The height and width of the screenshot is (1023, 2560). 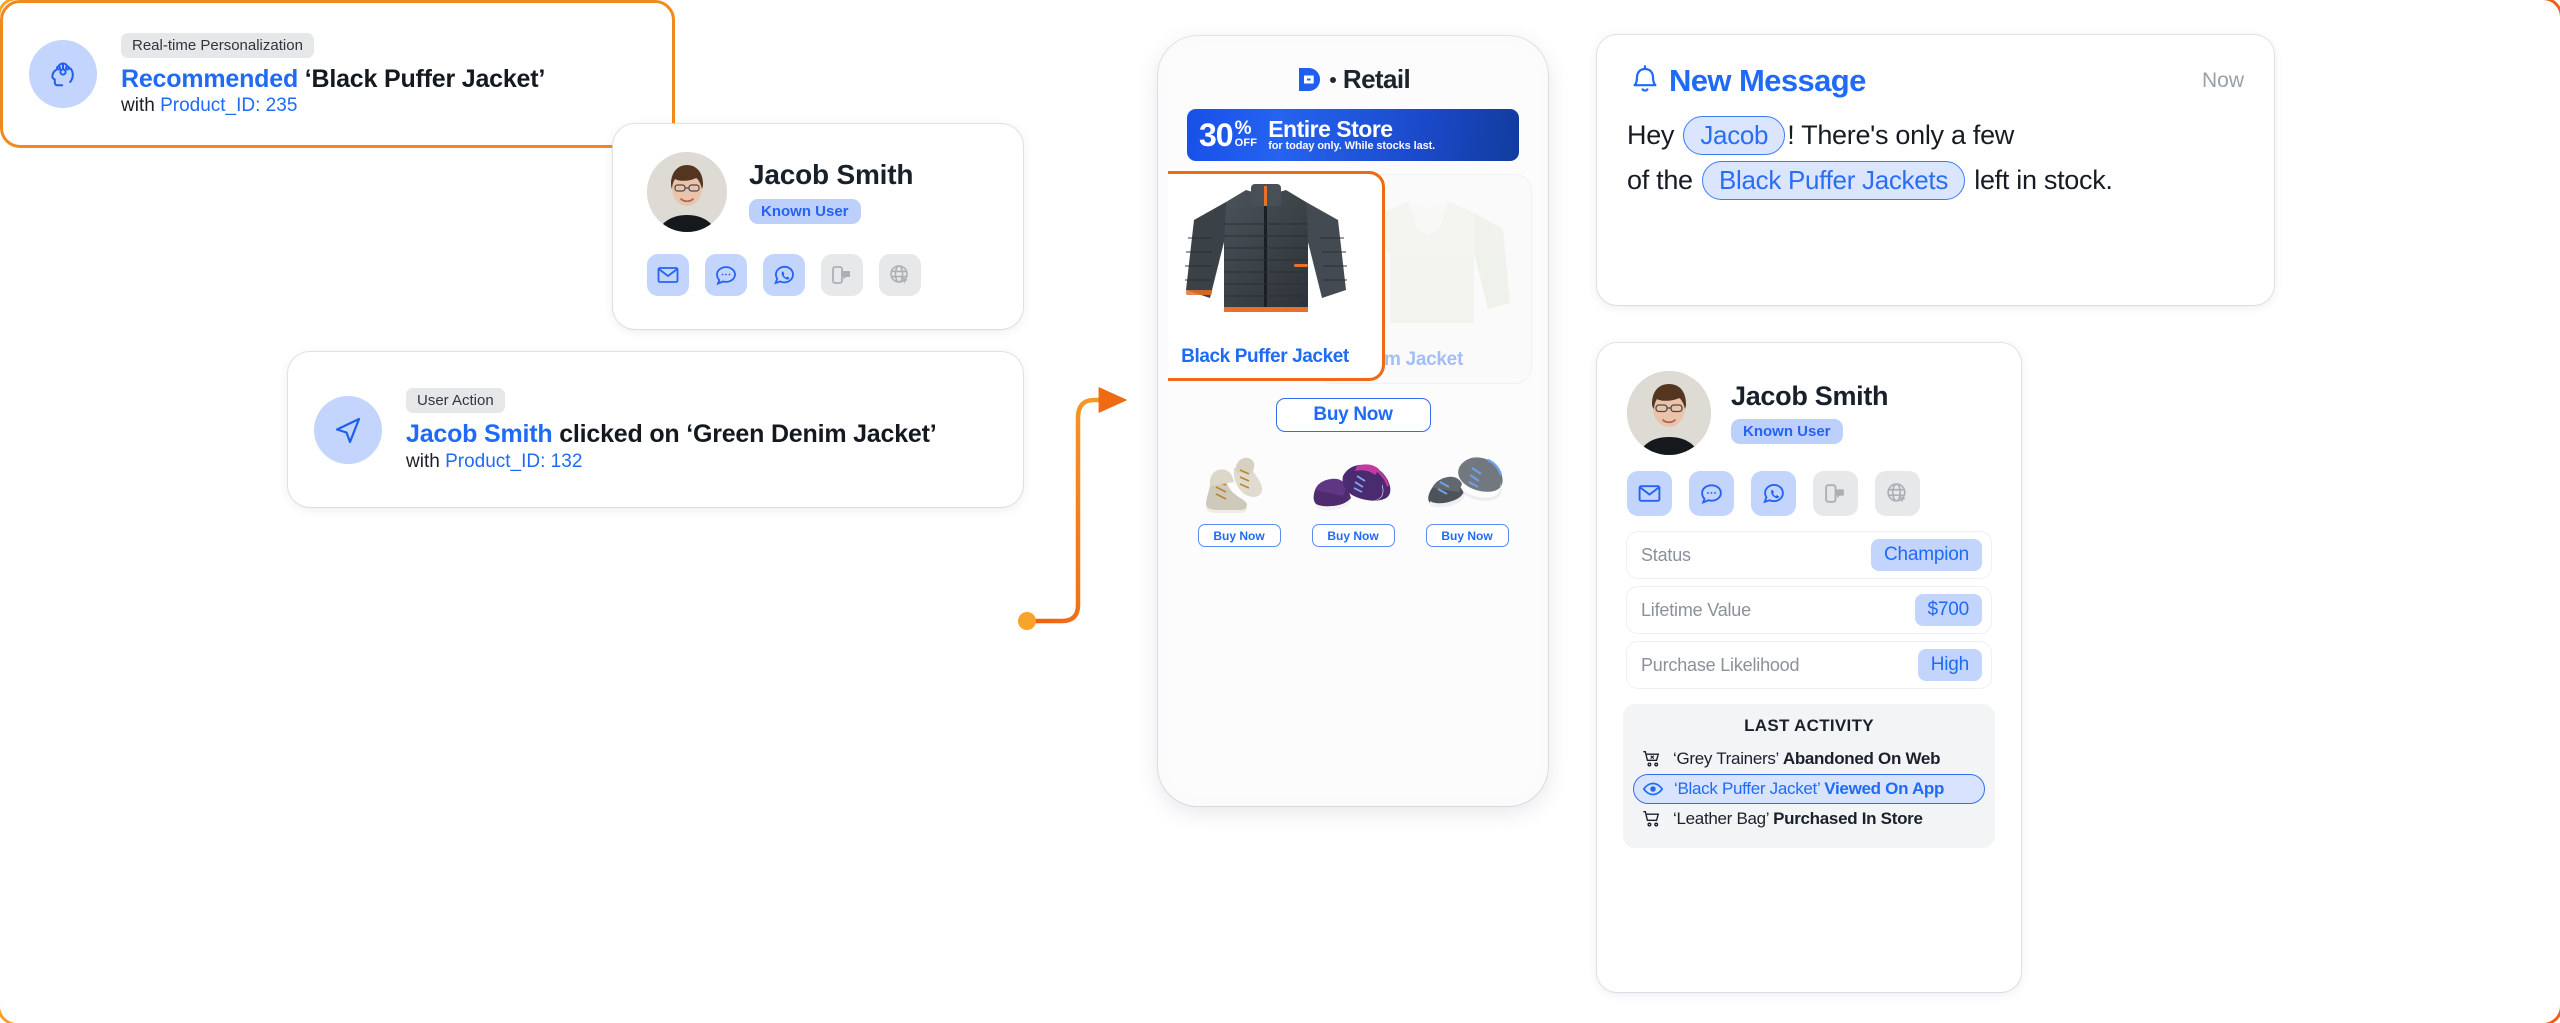 I want to click on activity-row-purchased: ‘Leather Bag’ Purchased In Store, so click(x=1809, y=819).